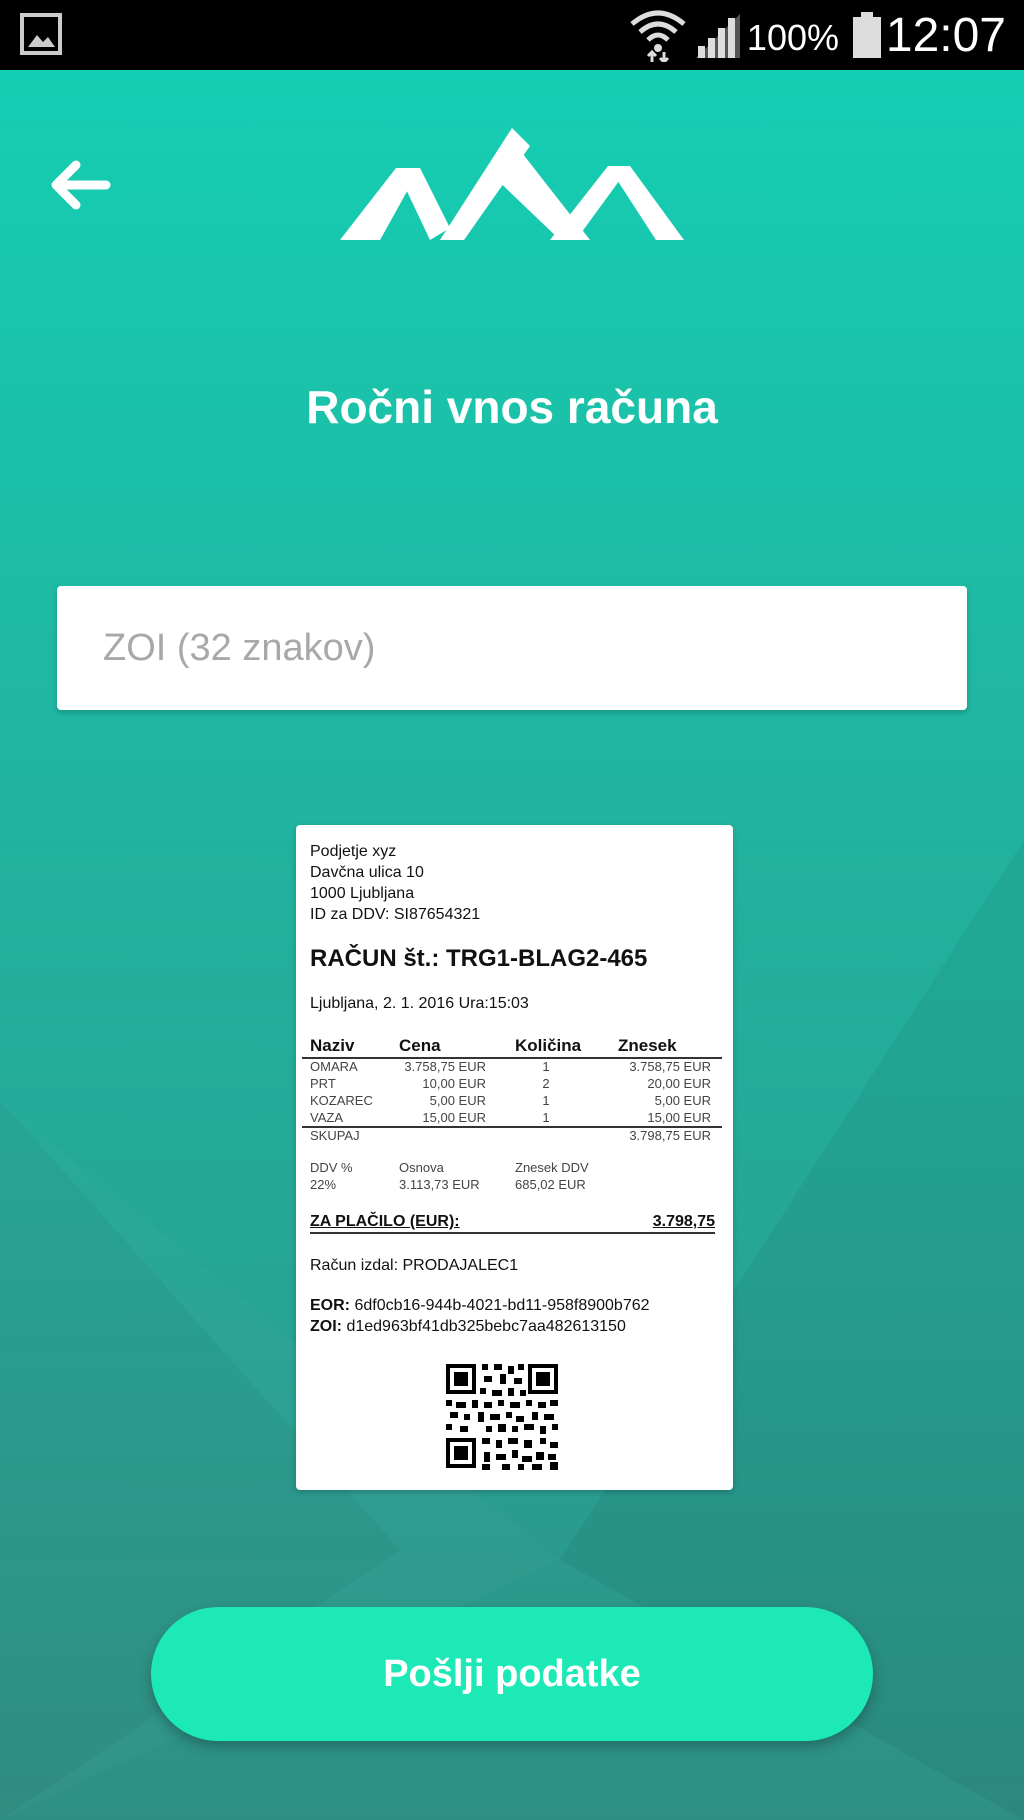 The width and height of the screenshot is (1024, 1820). What do you see at coordinates (367, 872) in the screenshot?
I see `receipt-street: Davčna ulica 10` at bounding box center [367, 872].